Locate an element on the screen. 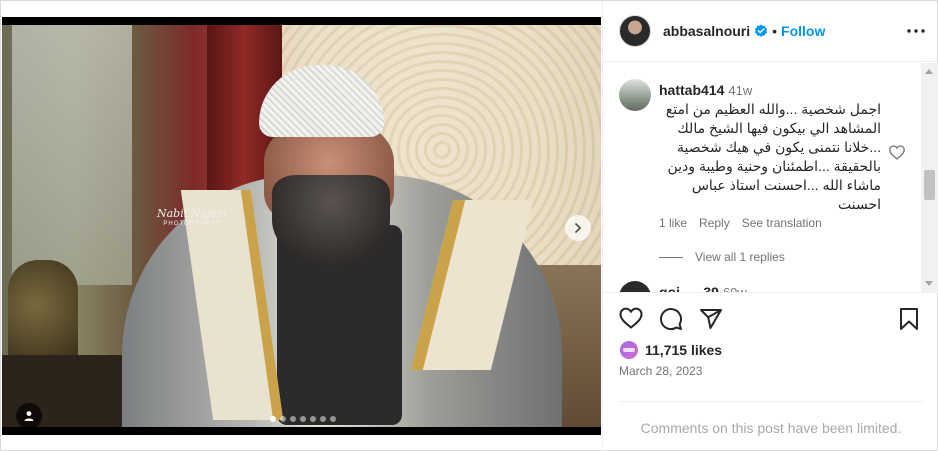  comment-meta: 1 like Reply See translation is located at coordinates (740, 223).